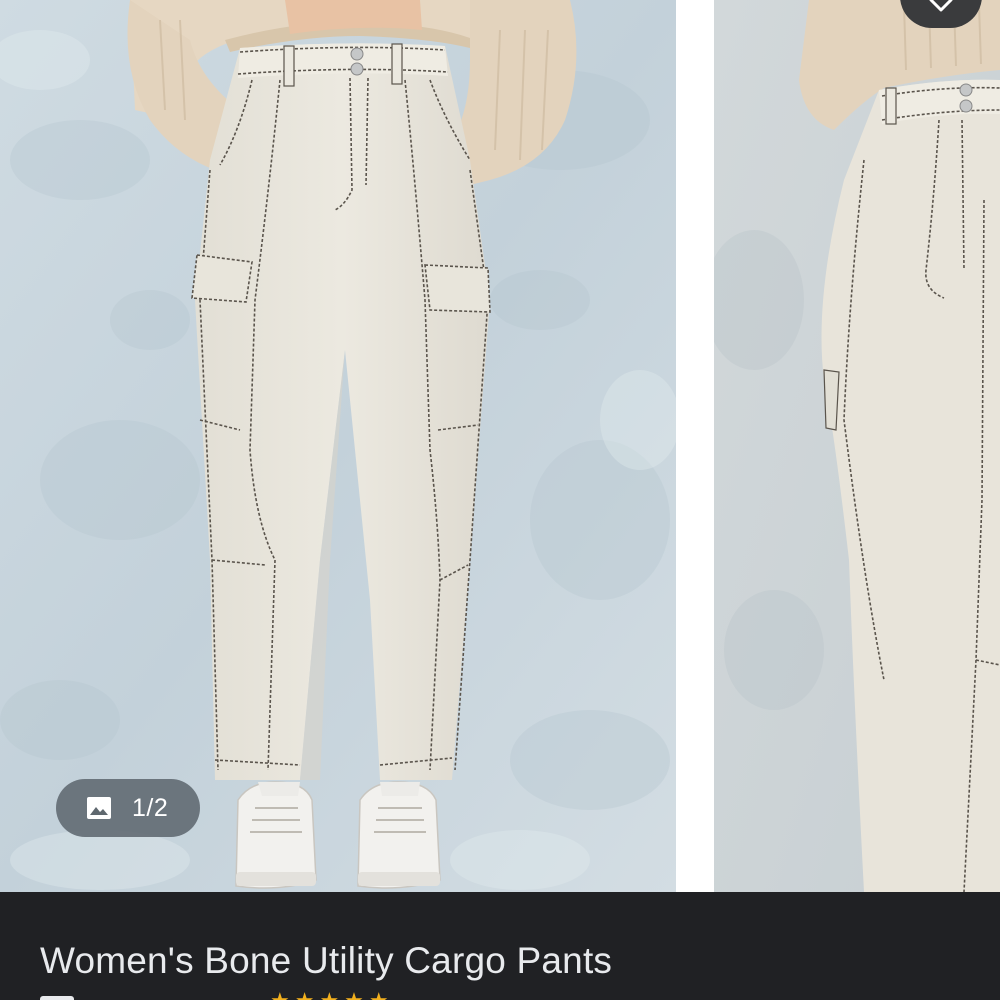  Describe the element at coordinates (57, 998) in the screenshot. I see `store-icon` at that location.